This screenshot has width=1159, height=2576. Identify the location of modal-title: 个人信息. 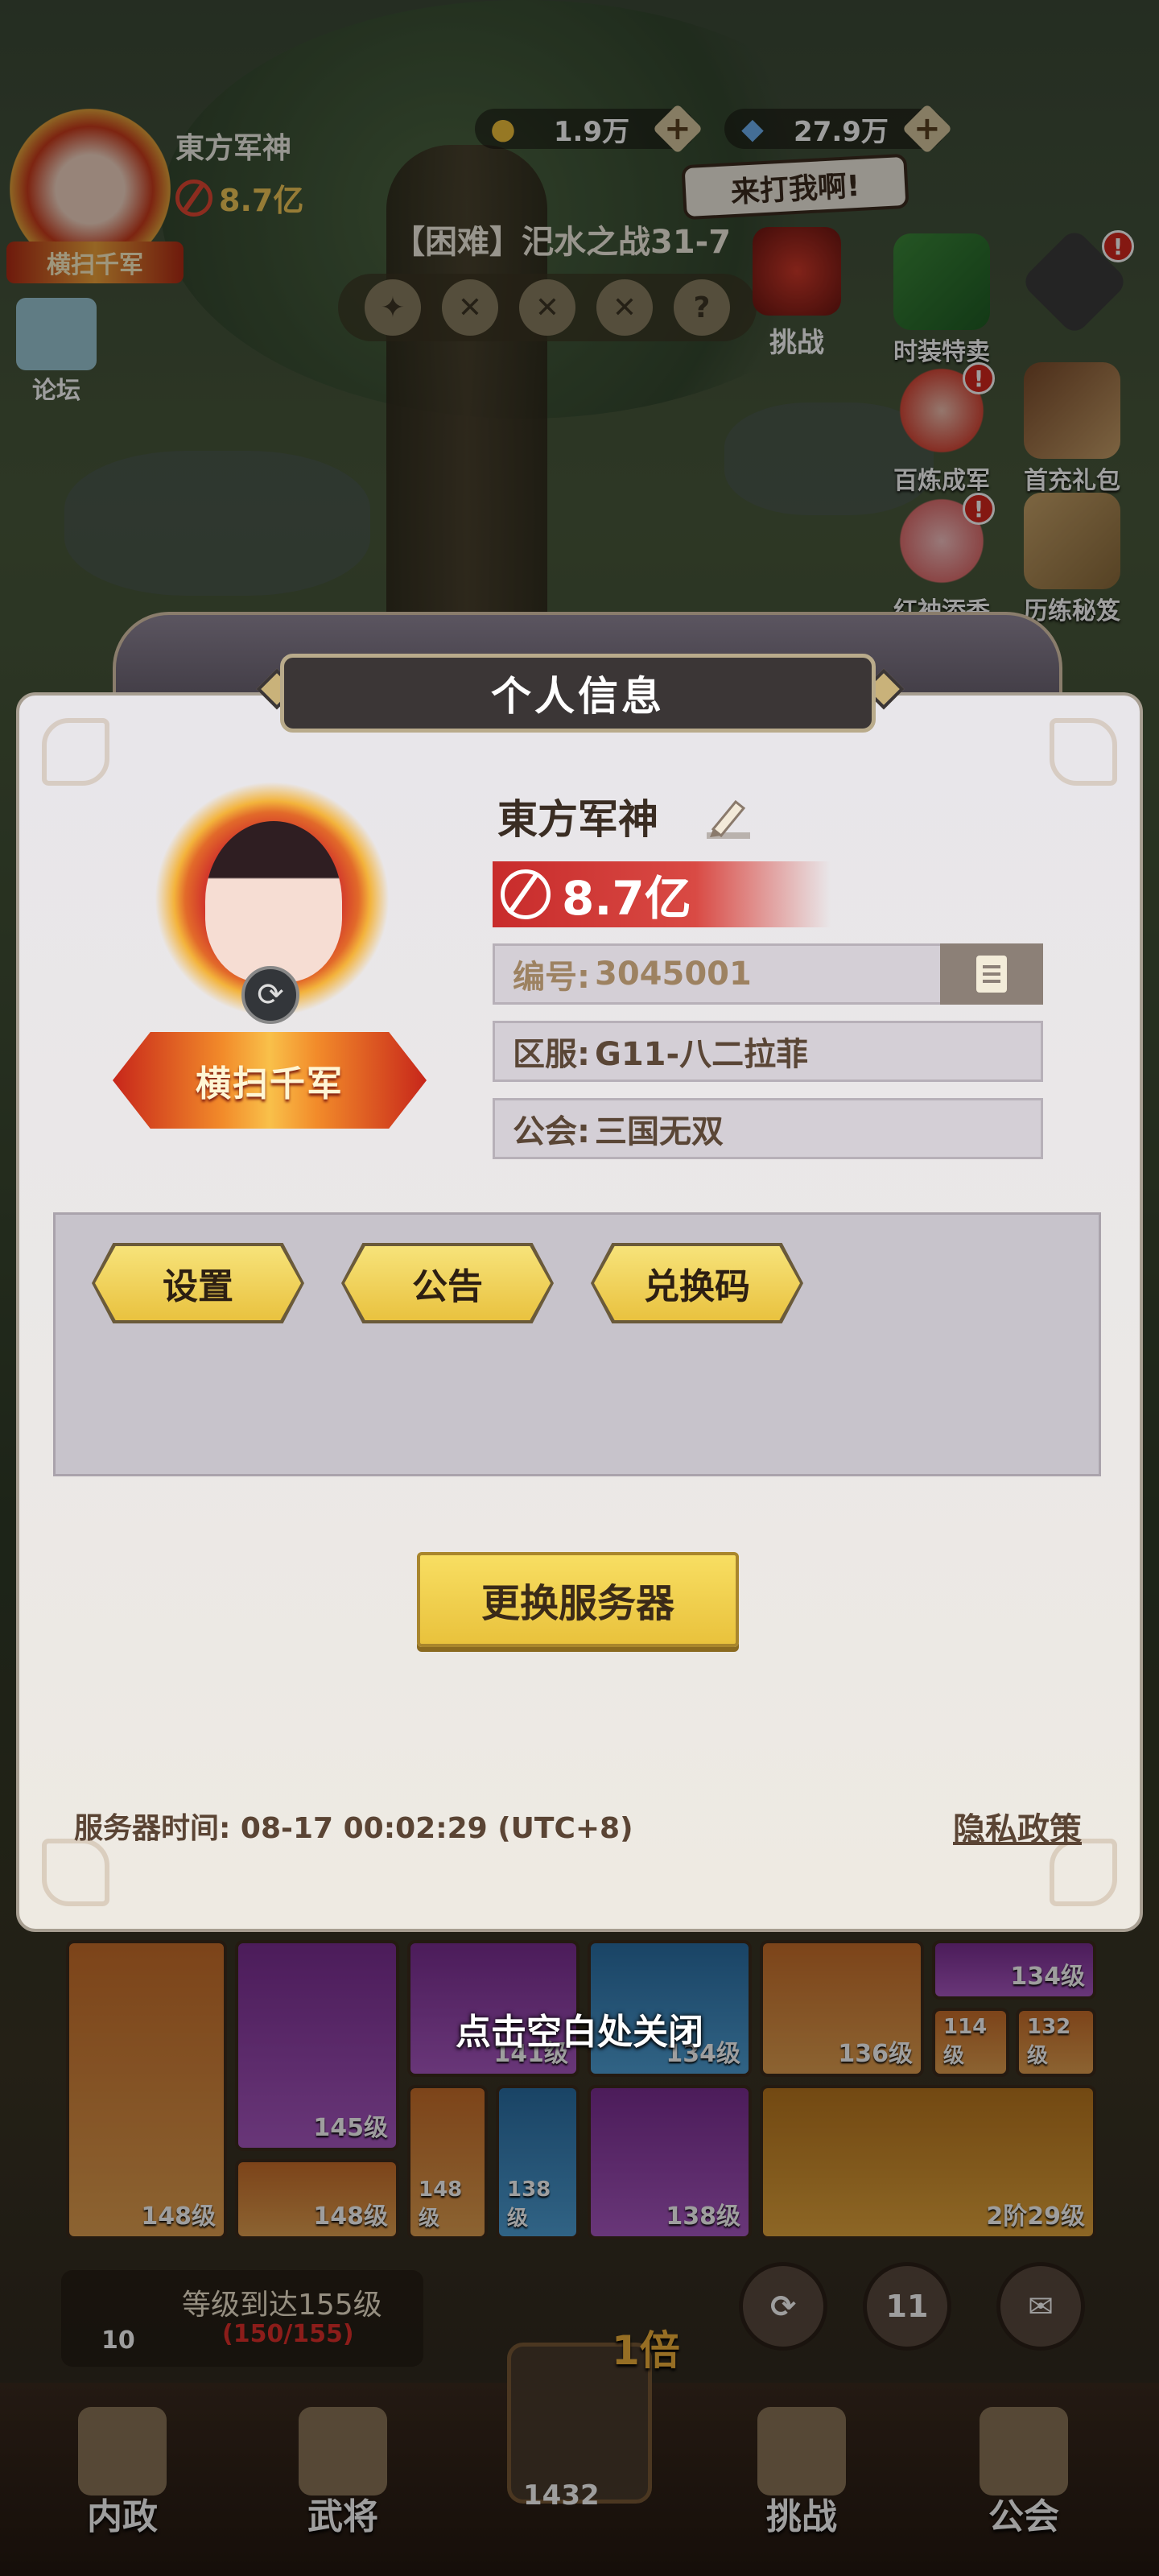
(578, 693).